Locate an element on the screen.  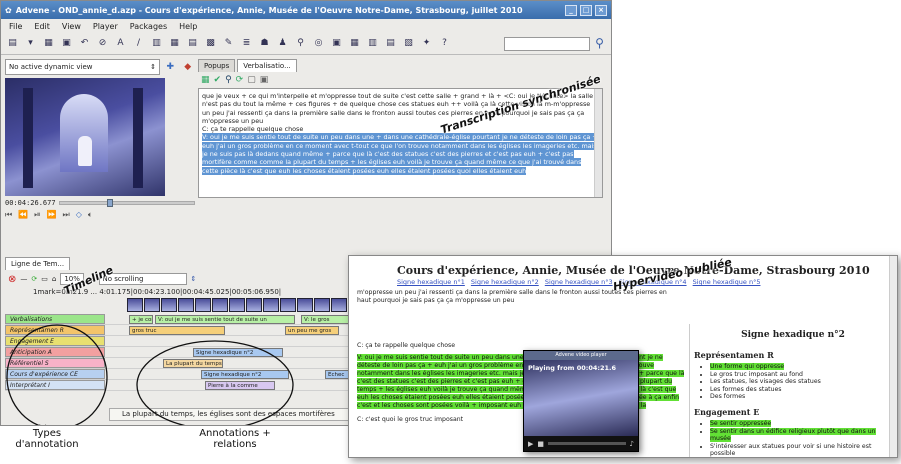
link-sign-2: Signe hexadique n°2 is located at coordinates (505, 282).